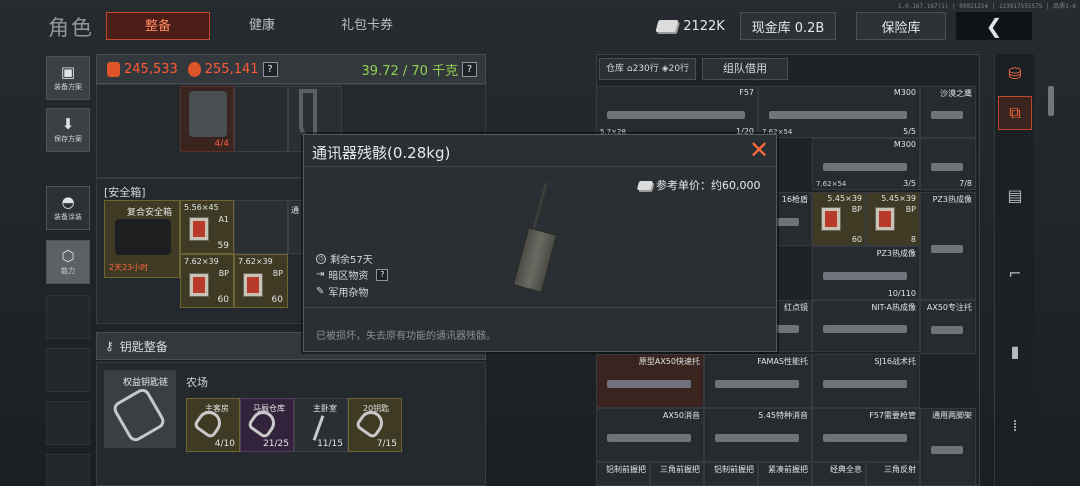 The height and width of the screenshot is (486, 1080). I want to click on inventory-cell: 原型AX50快速托, so click(650, 381).